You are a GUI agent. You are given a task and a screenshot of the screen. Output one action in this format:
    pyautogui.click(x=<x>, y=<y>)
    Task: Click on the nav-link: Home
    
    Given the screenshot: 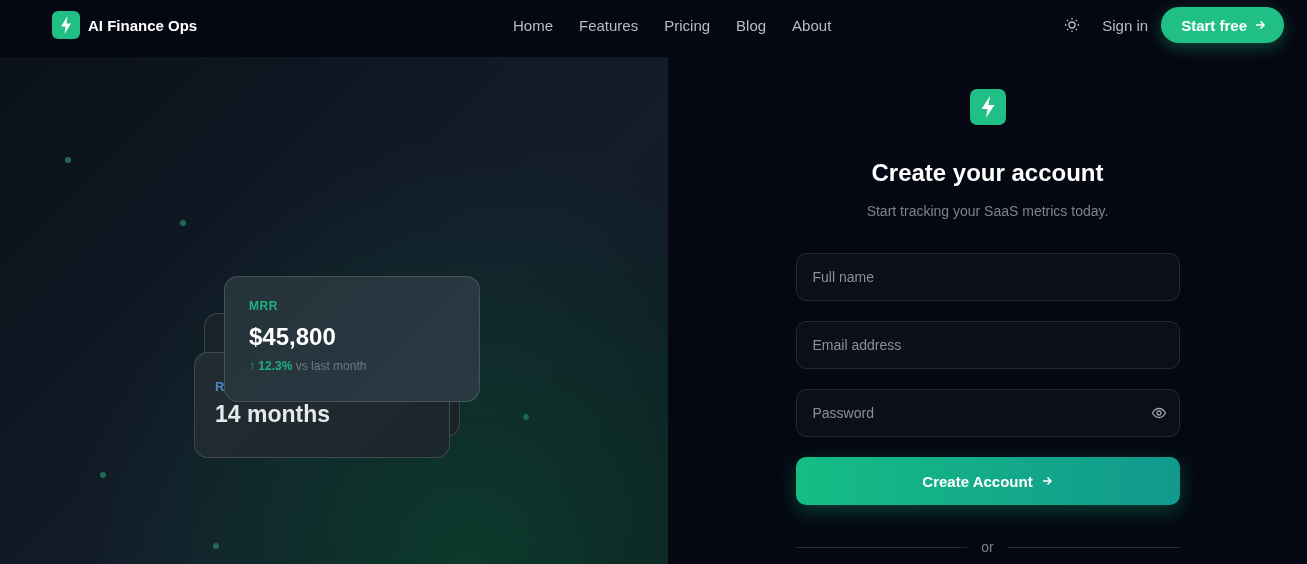 What is the action you would take?
    pyautogui.click(x=533, y=25)
    